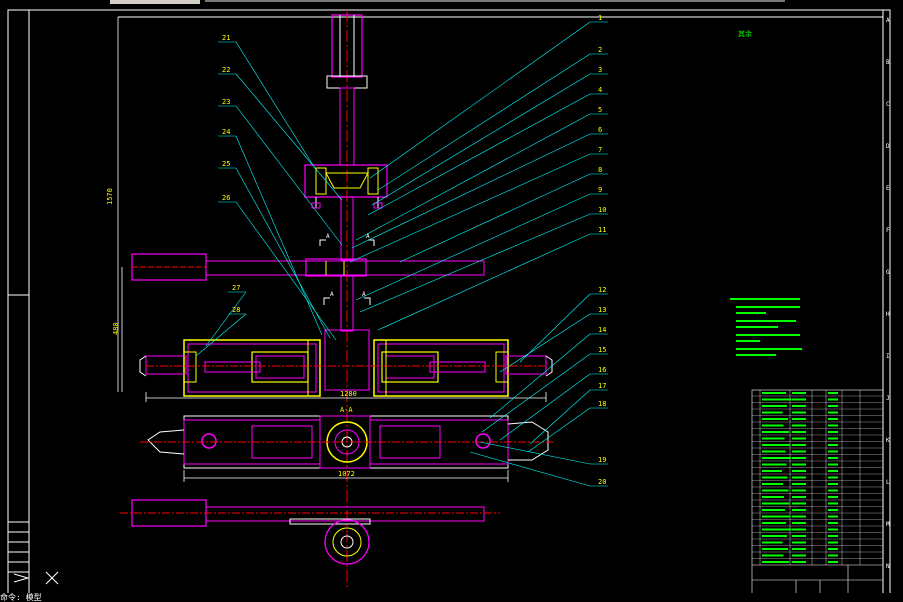  Describe the element at coordinates (346, 363) in the screenshot. I see `lower-gripper-assembly` at that location.